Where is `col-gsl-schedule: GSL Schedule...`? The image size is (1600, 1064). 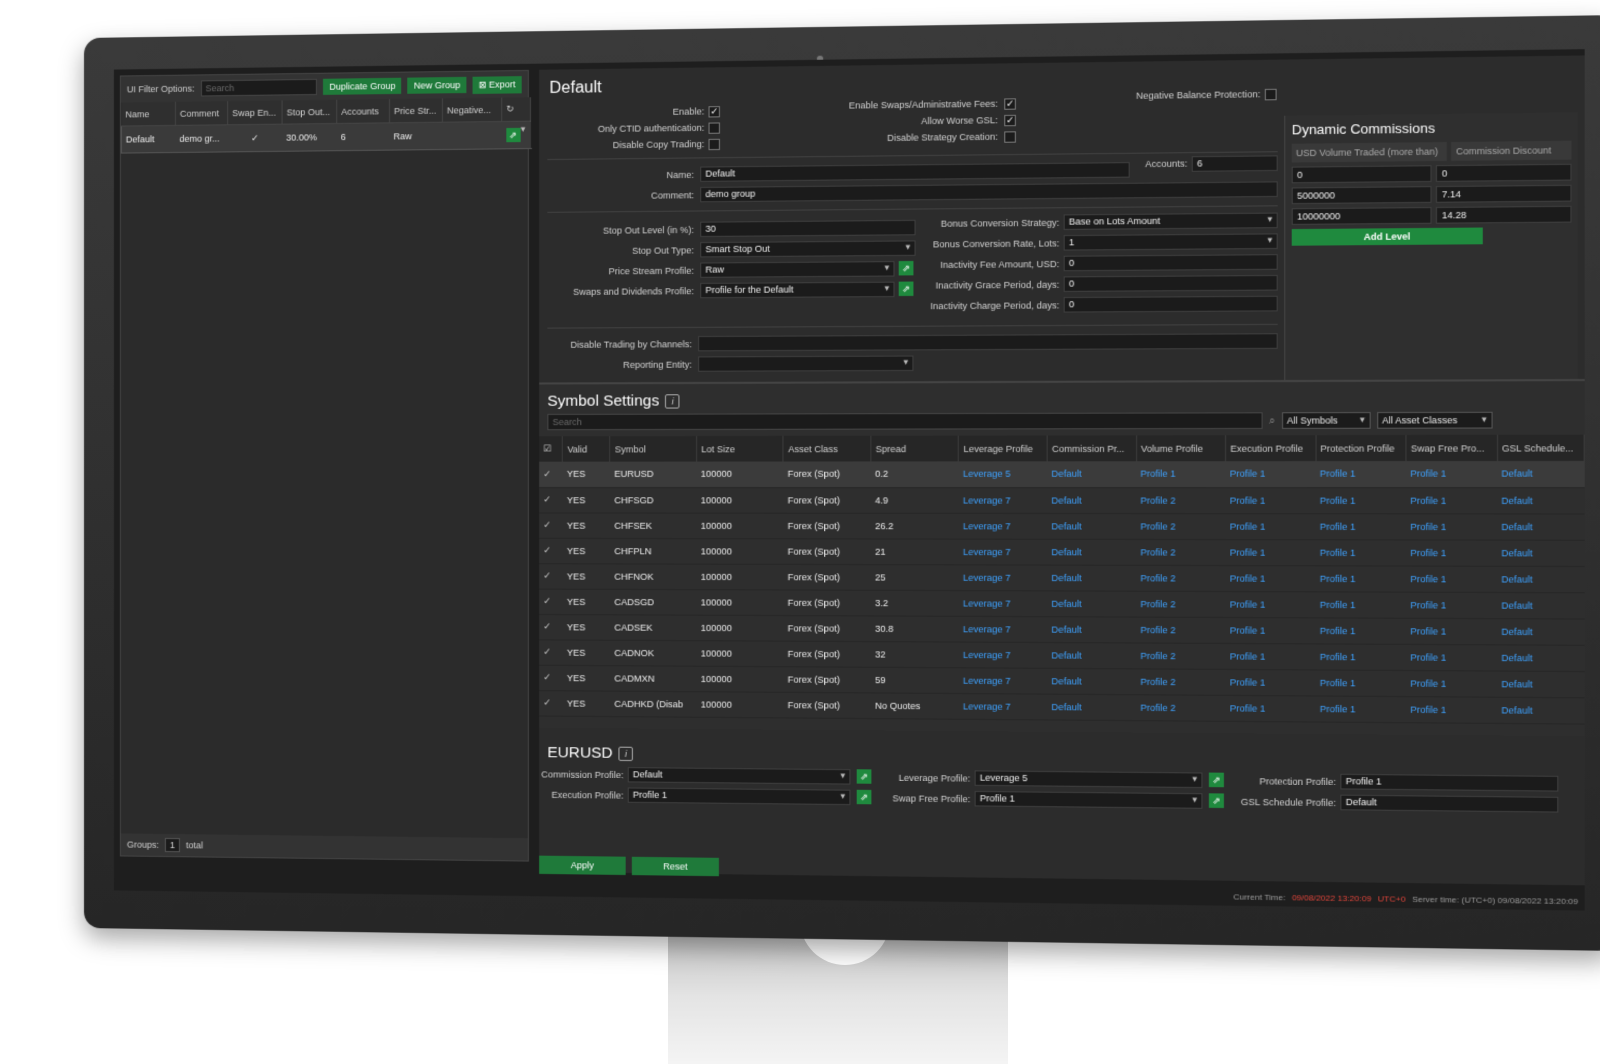
col-gsl-schedule: GSL Schedule... is located at coordinates (1540, 448).